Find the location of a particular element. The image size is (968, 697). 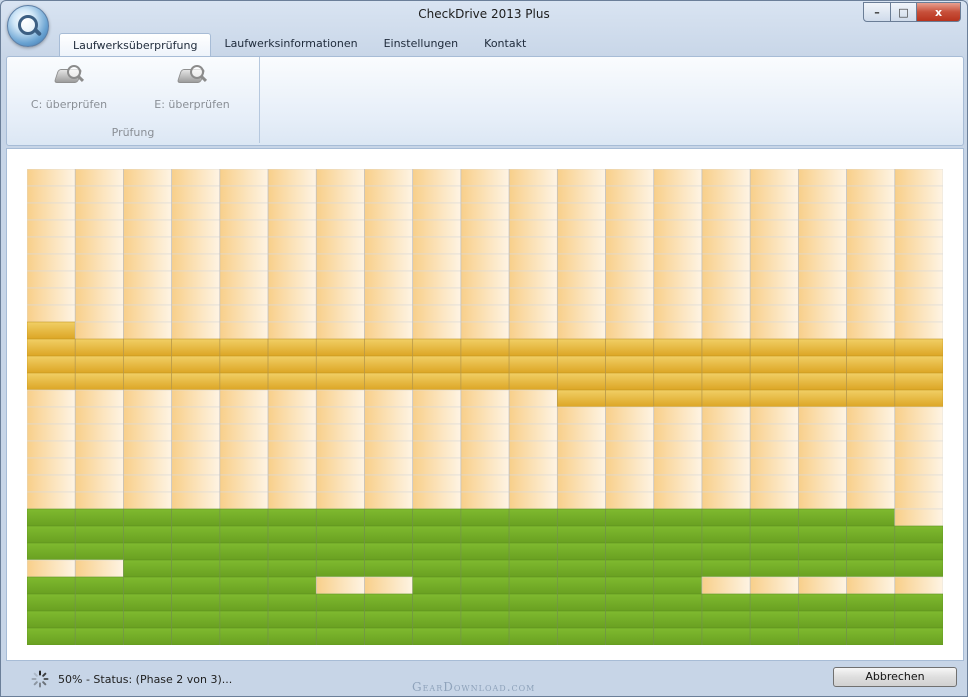

maximize-button: □ is located at coordinates (904, 12).